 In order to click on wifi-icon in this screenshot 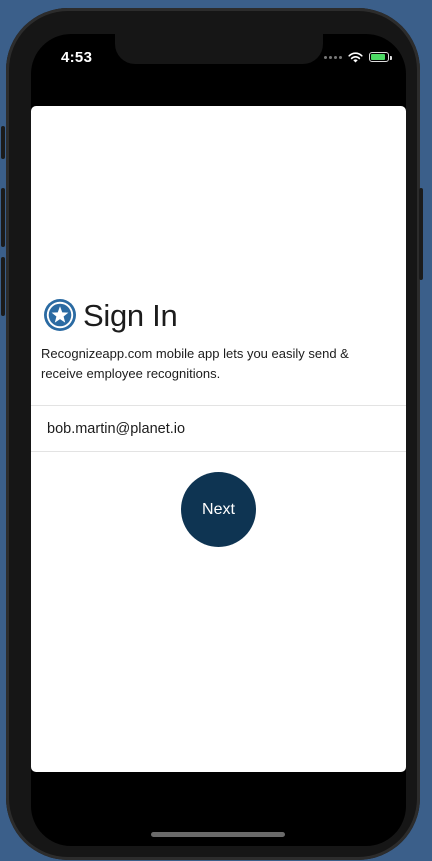, I will do `click(355, 56)`.